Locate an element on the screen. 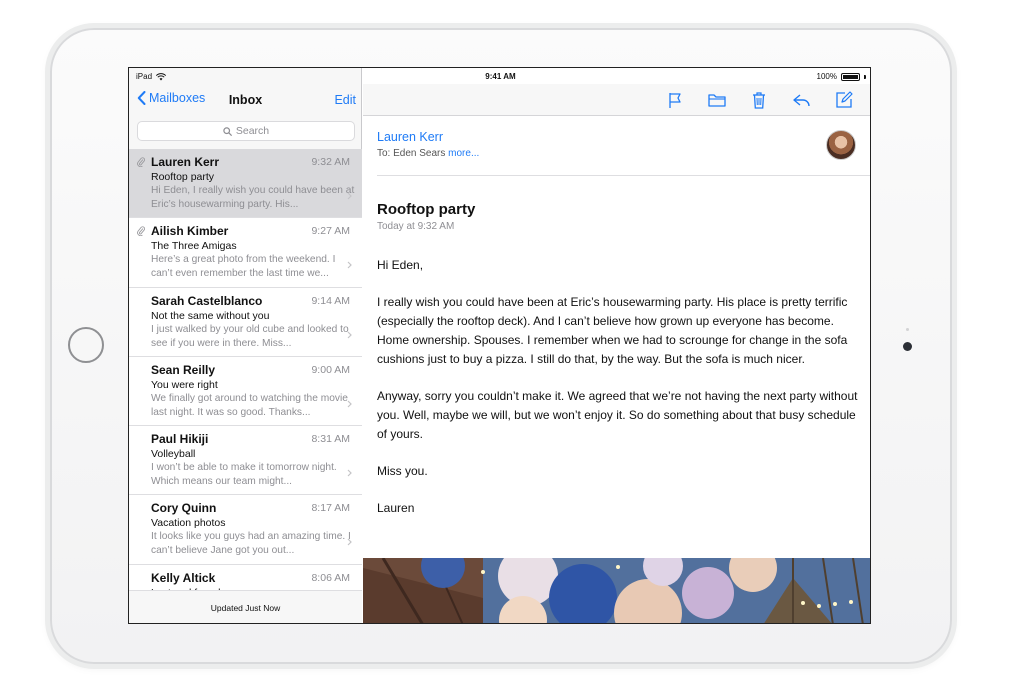  body-greeting: Hi Eden, is located at coordinates (400, 265).